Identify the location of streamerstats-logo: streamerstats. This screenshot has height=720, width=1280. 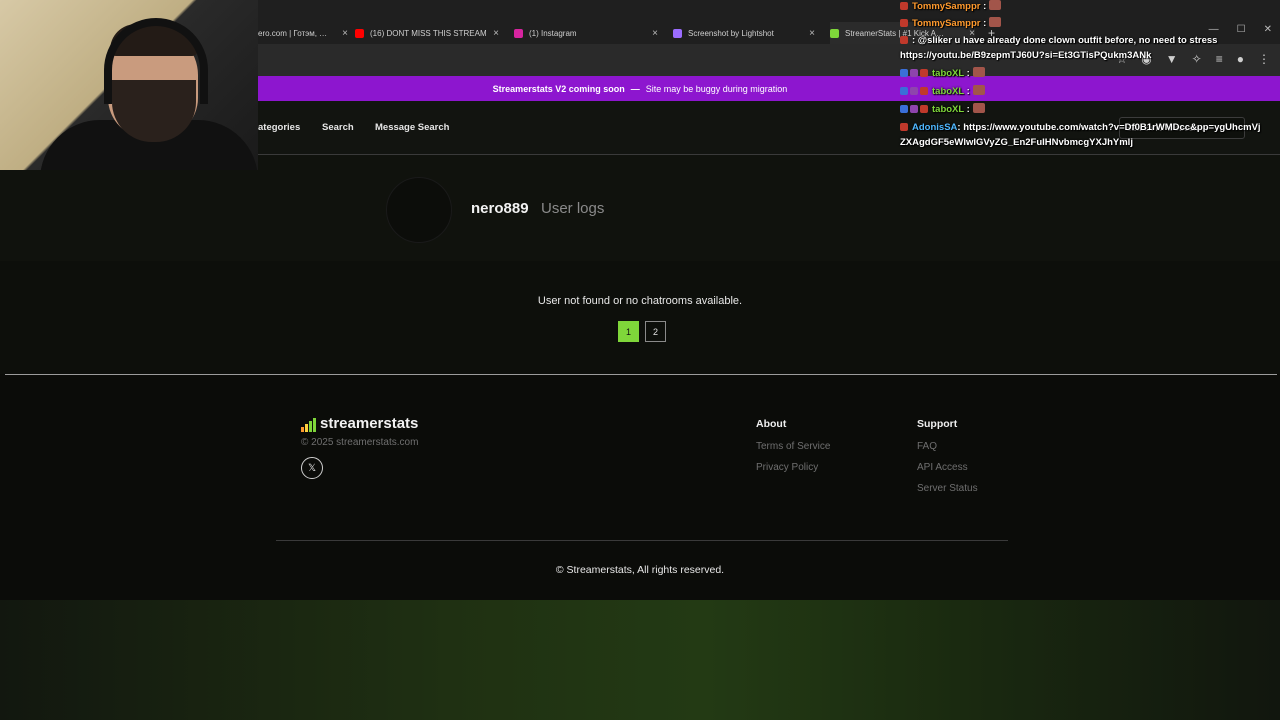
(359, 423).